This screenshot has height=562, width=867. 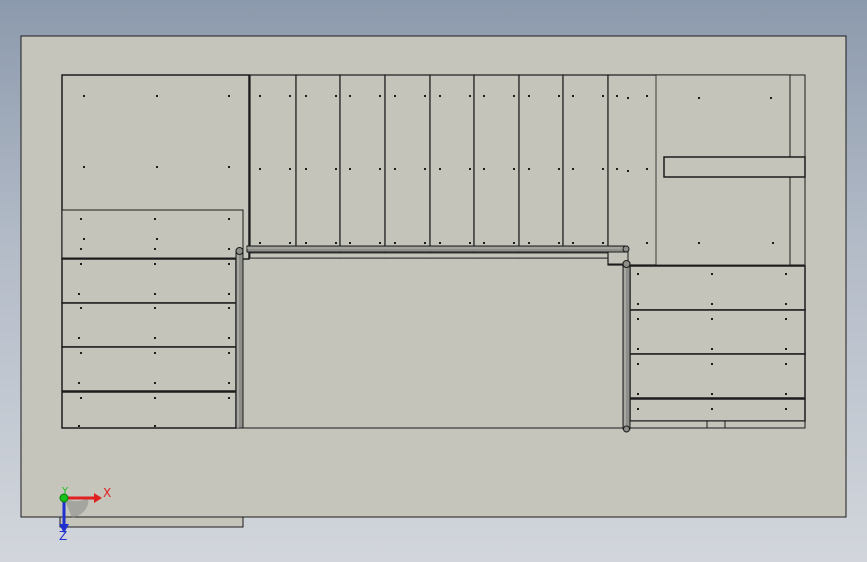 I want to click on landing-inner-panel, so click(x=152, y=234).